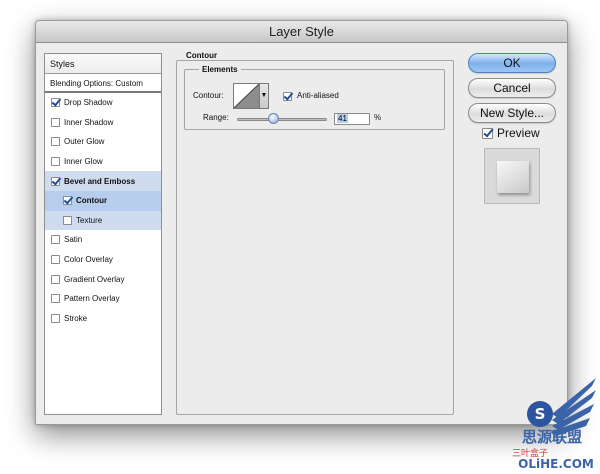 The width and height of the screenshot is (600, 474). Describe the element at coordinates (92, 299) in the screenshot. I see `style-item-label: Pattern Overlay` at that location.